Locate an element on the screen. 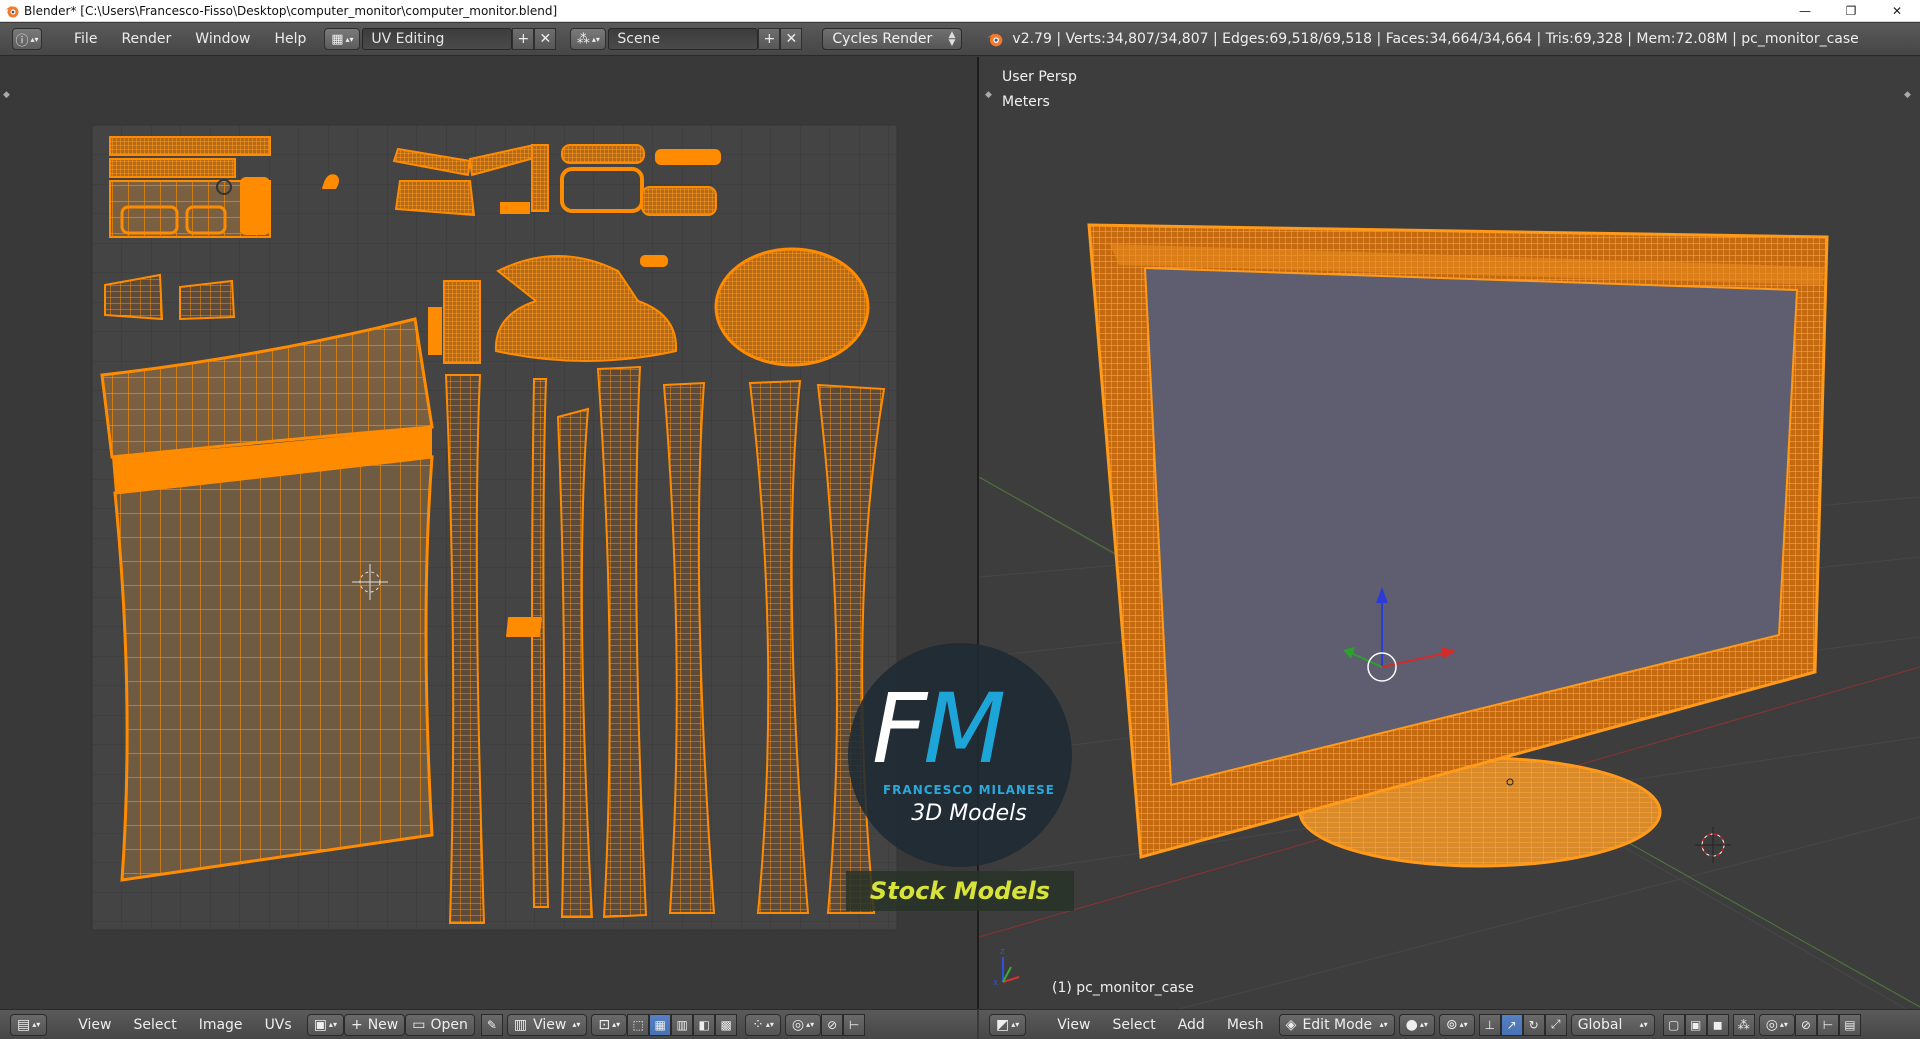  render-preview-icon: ▤ is located at coordinates (1849, 1024).